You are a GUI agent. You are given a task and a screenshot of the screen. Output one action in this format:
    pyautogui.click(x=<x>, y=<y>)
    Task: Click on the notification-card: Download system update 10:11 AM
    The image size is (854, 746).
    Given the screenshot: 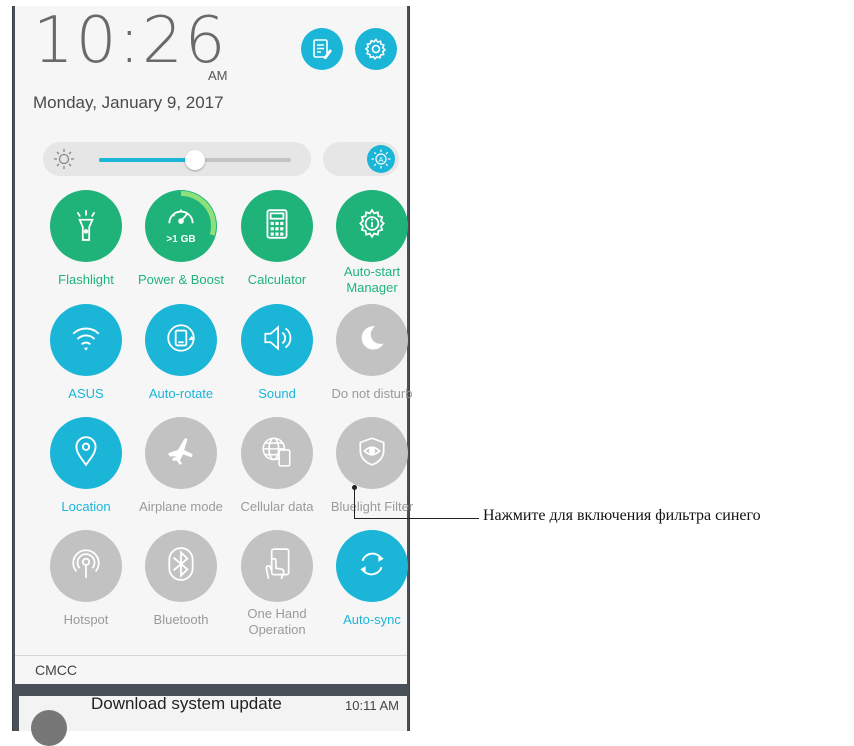 What is the action you would take?
    pyautogui.click(x=213, y=720)
    